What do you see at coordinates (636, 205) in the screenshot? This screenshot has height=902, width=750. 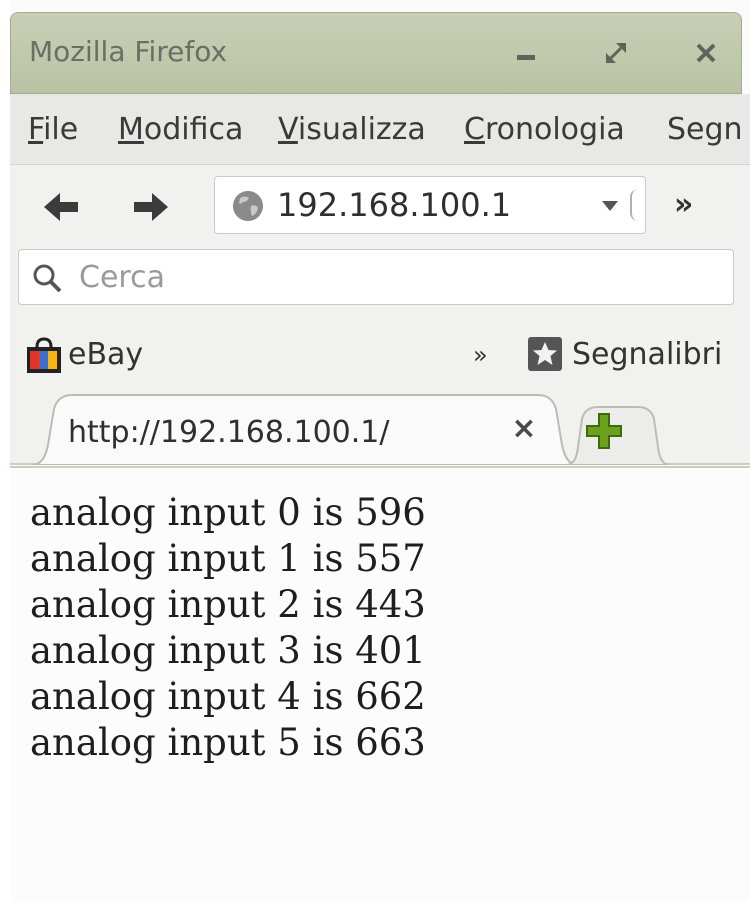 I see `reload-icon` at bounding box center [636, 205].